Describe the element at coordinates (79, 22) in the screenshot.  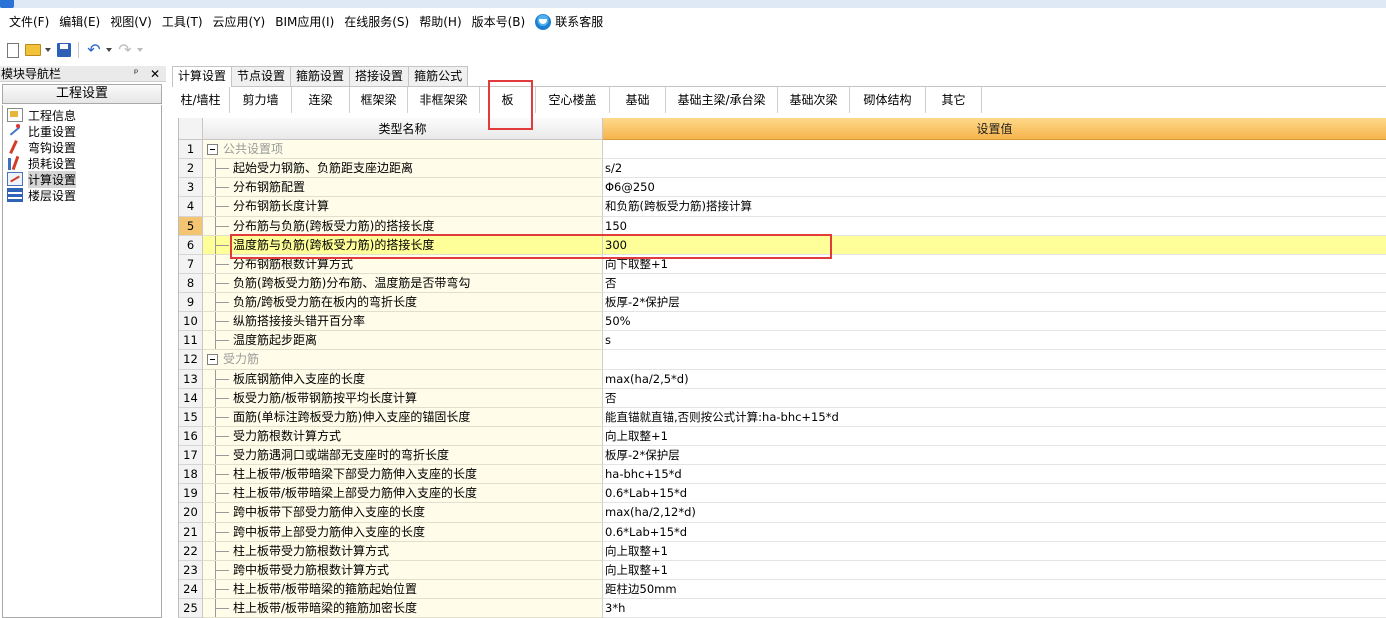
I see `menu-edit: 编辑(E)` at that location.